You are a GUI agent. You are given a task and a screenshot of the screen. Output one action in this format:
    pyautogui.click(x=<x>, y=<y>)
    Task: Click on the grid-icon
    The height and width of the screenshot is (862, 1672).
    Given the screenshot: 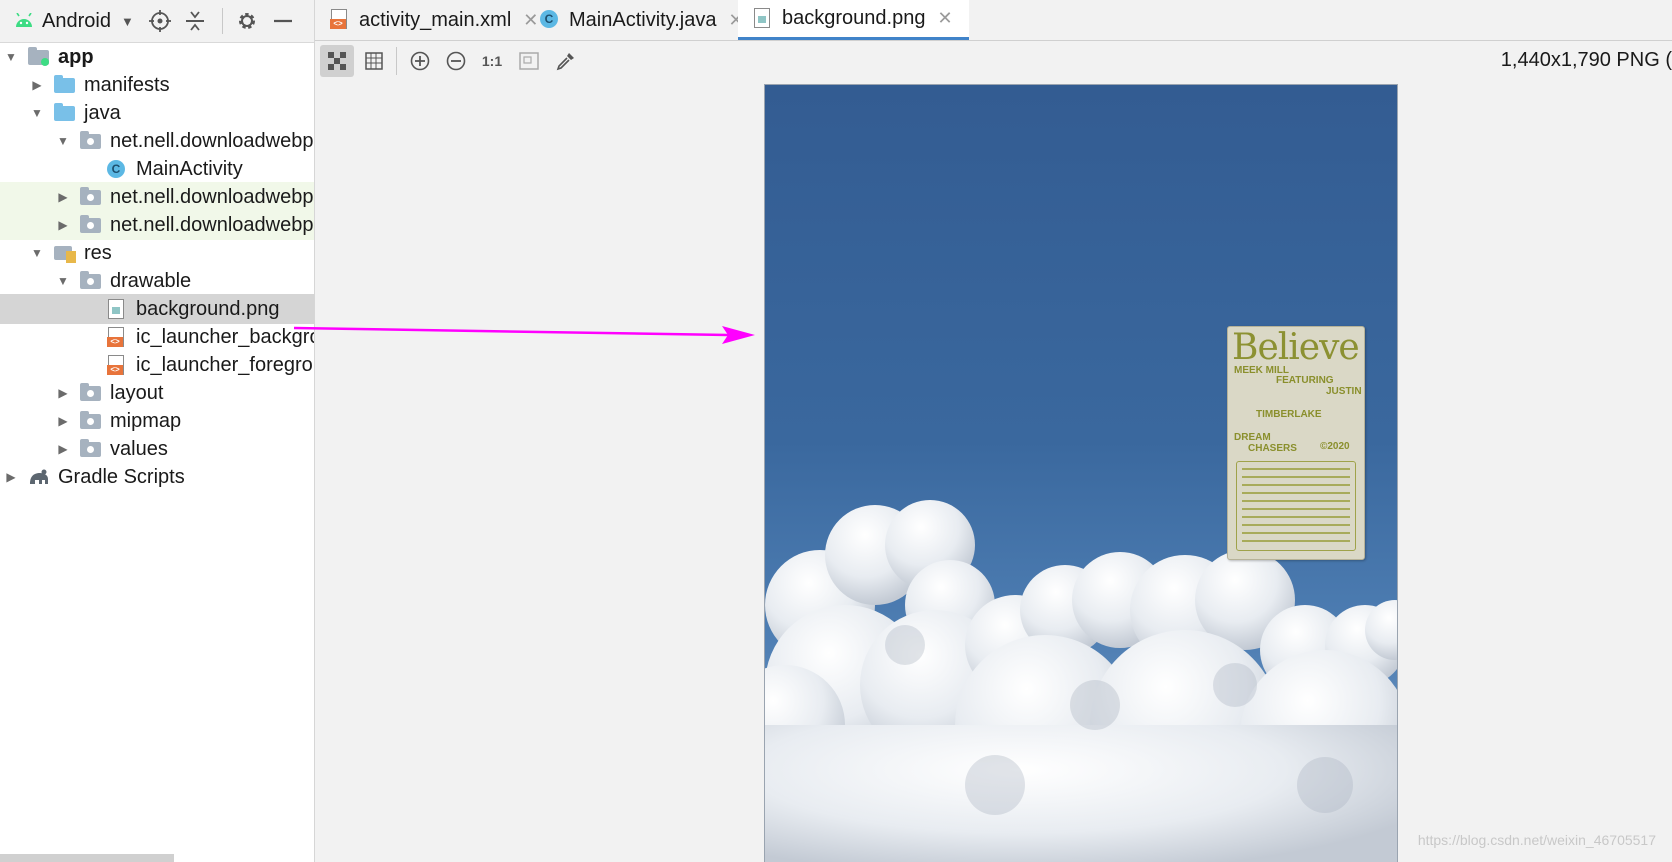 What is the action you would take?
    pyautogui.click(x=374, y=61)
    